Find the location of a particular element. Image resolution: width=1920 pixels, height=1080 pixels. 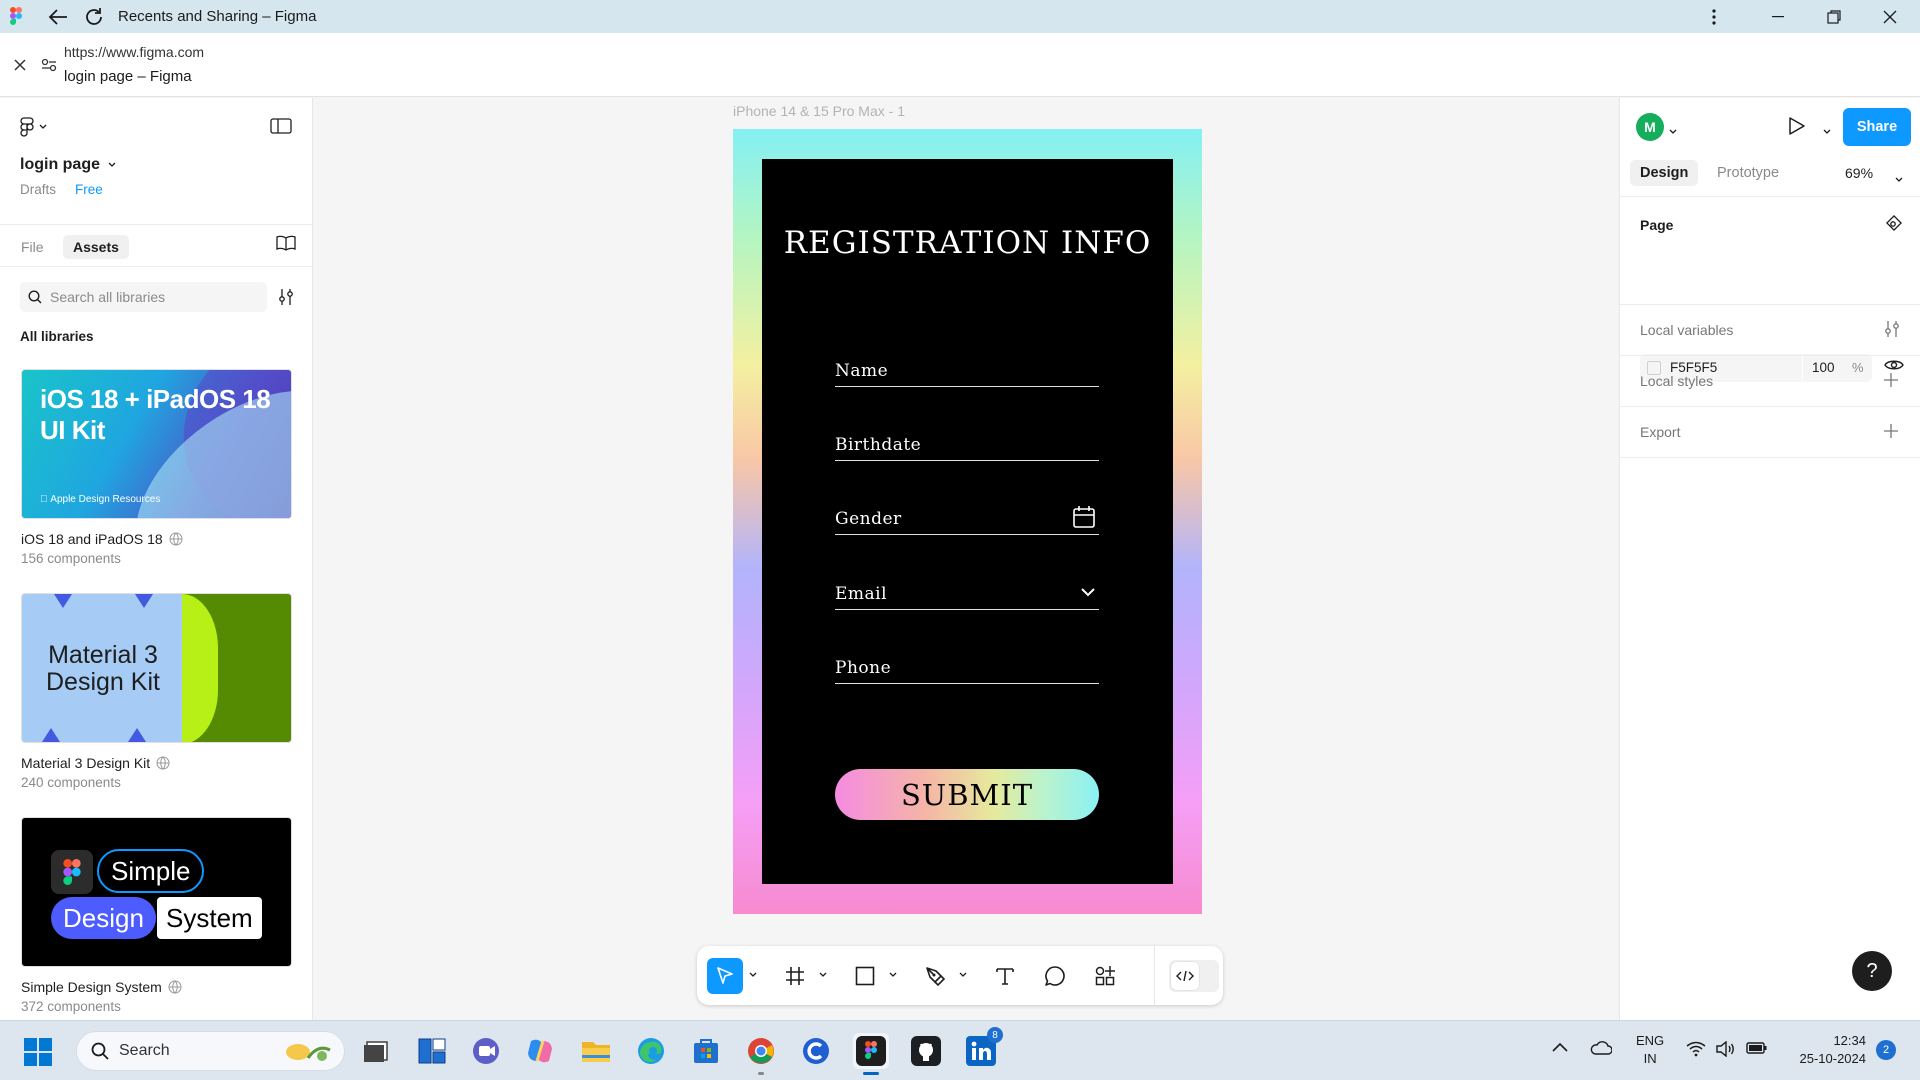

field-gender: Gender is located at coordinates (967, 520).